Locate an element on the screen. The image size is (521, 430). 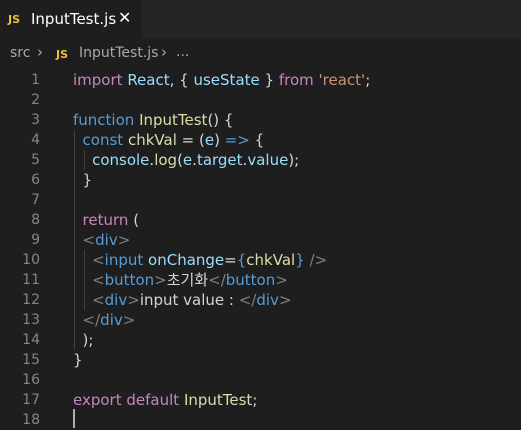
code-text: </div> is located at coordinates (104, 320).